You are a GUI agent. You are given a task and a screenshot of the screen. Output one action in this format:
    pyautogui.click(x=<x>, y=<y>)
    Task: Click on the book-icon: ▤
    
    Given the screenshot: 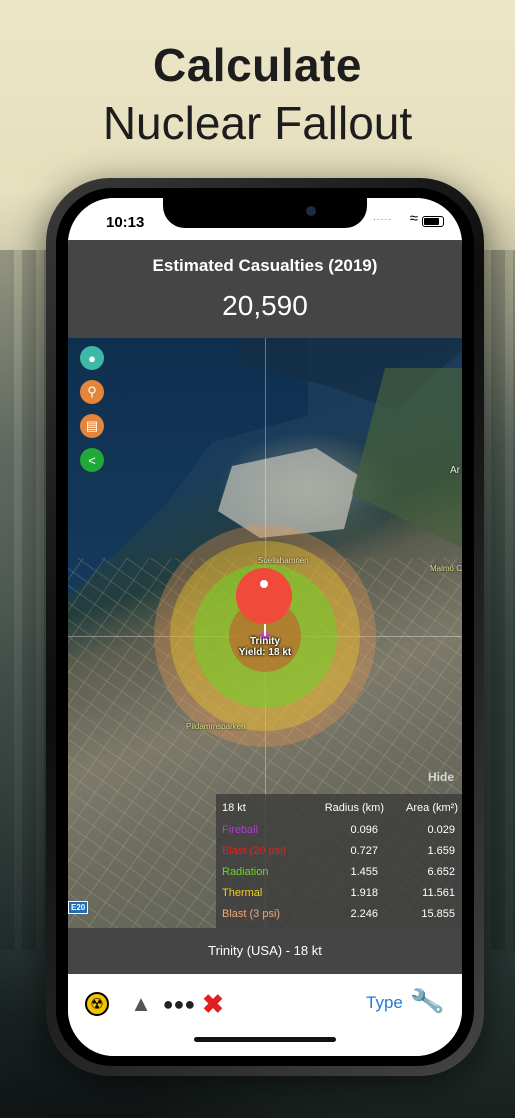 What is the action you would take?
    pyautogui.click(x=92, y=425)
    